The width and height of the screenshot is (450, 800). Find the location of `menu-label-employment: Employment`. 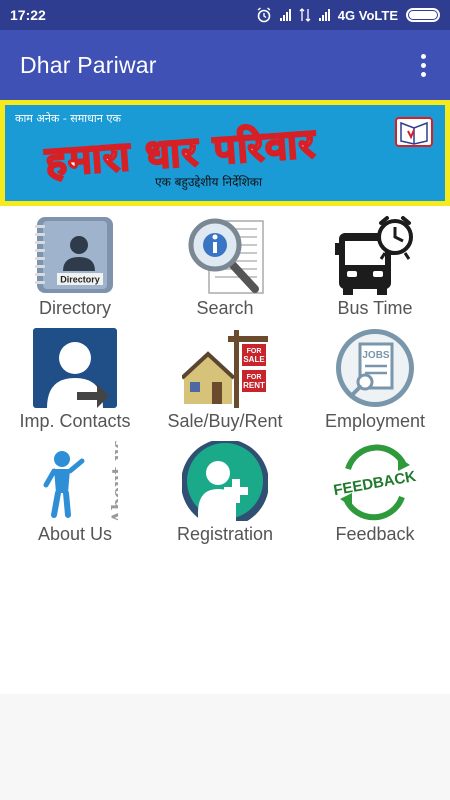

menu-label-employment: Employment is located at coordinates (375, 421).